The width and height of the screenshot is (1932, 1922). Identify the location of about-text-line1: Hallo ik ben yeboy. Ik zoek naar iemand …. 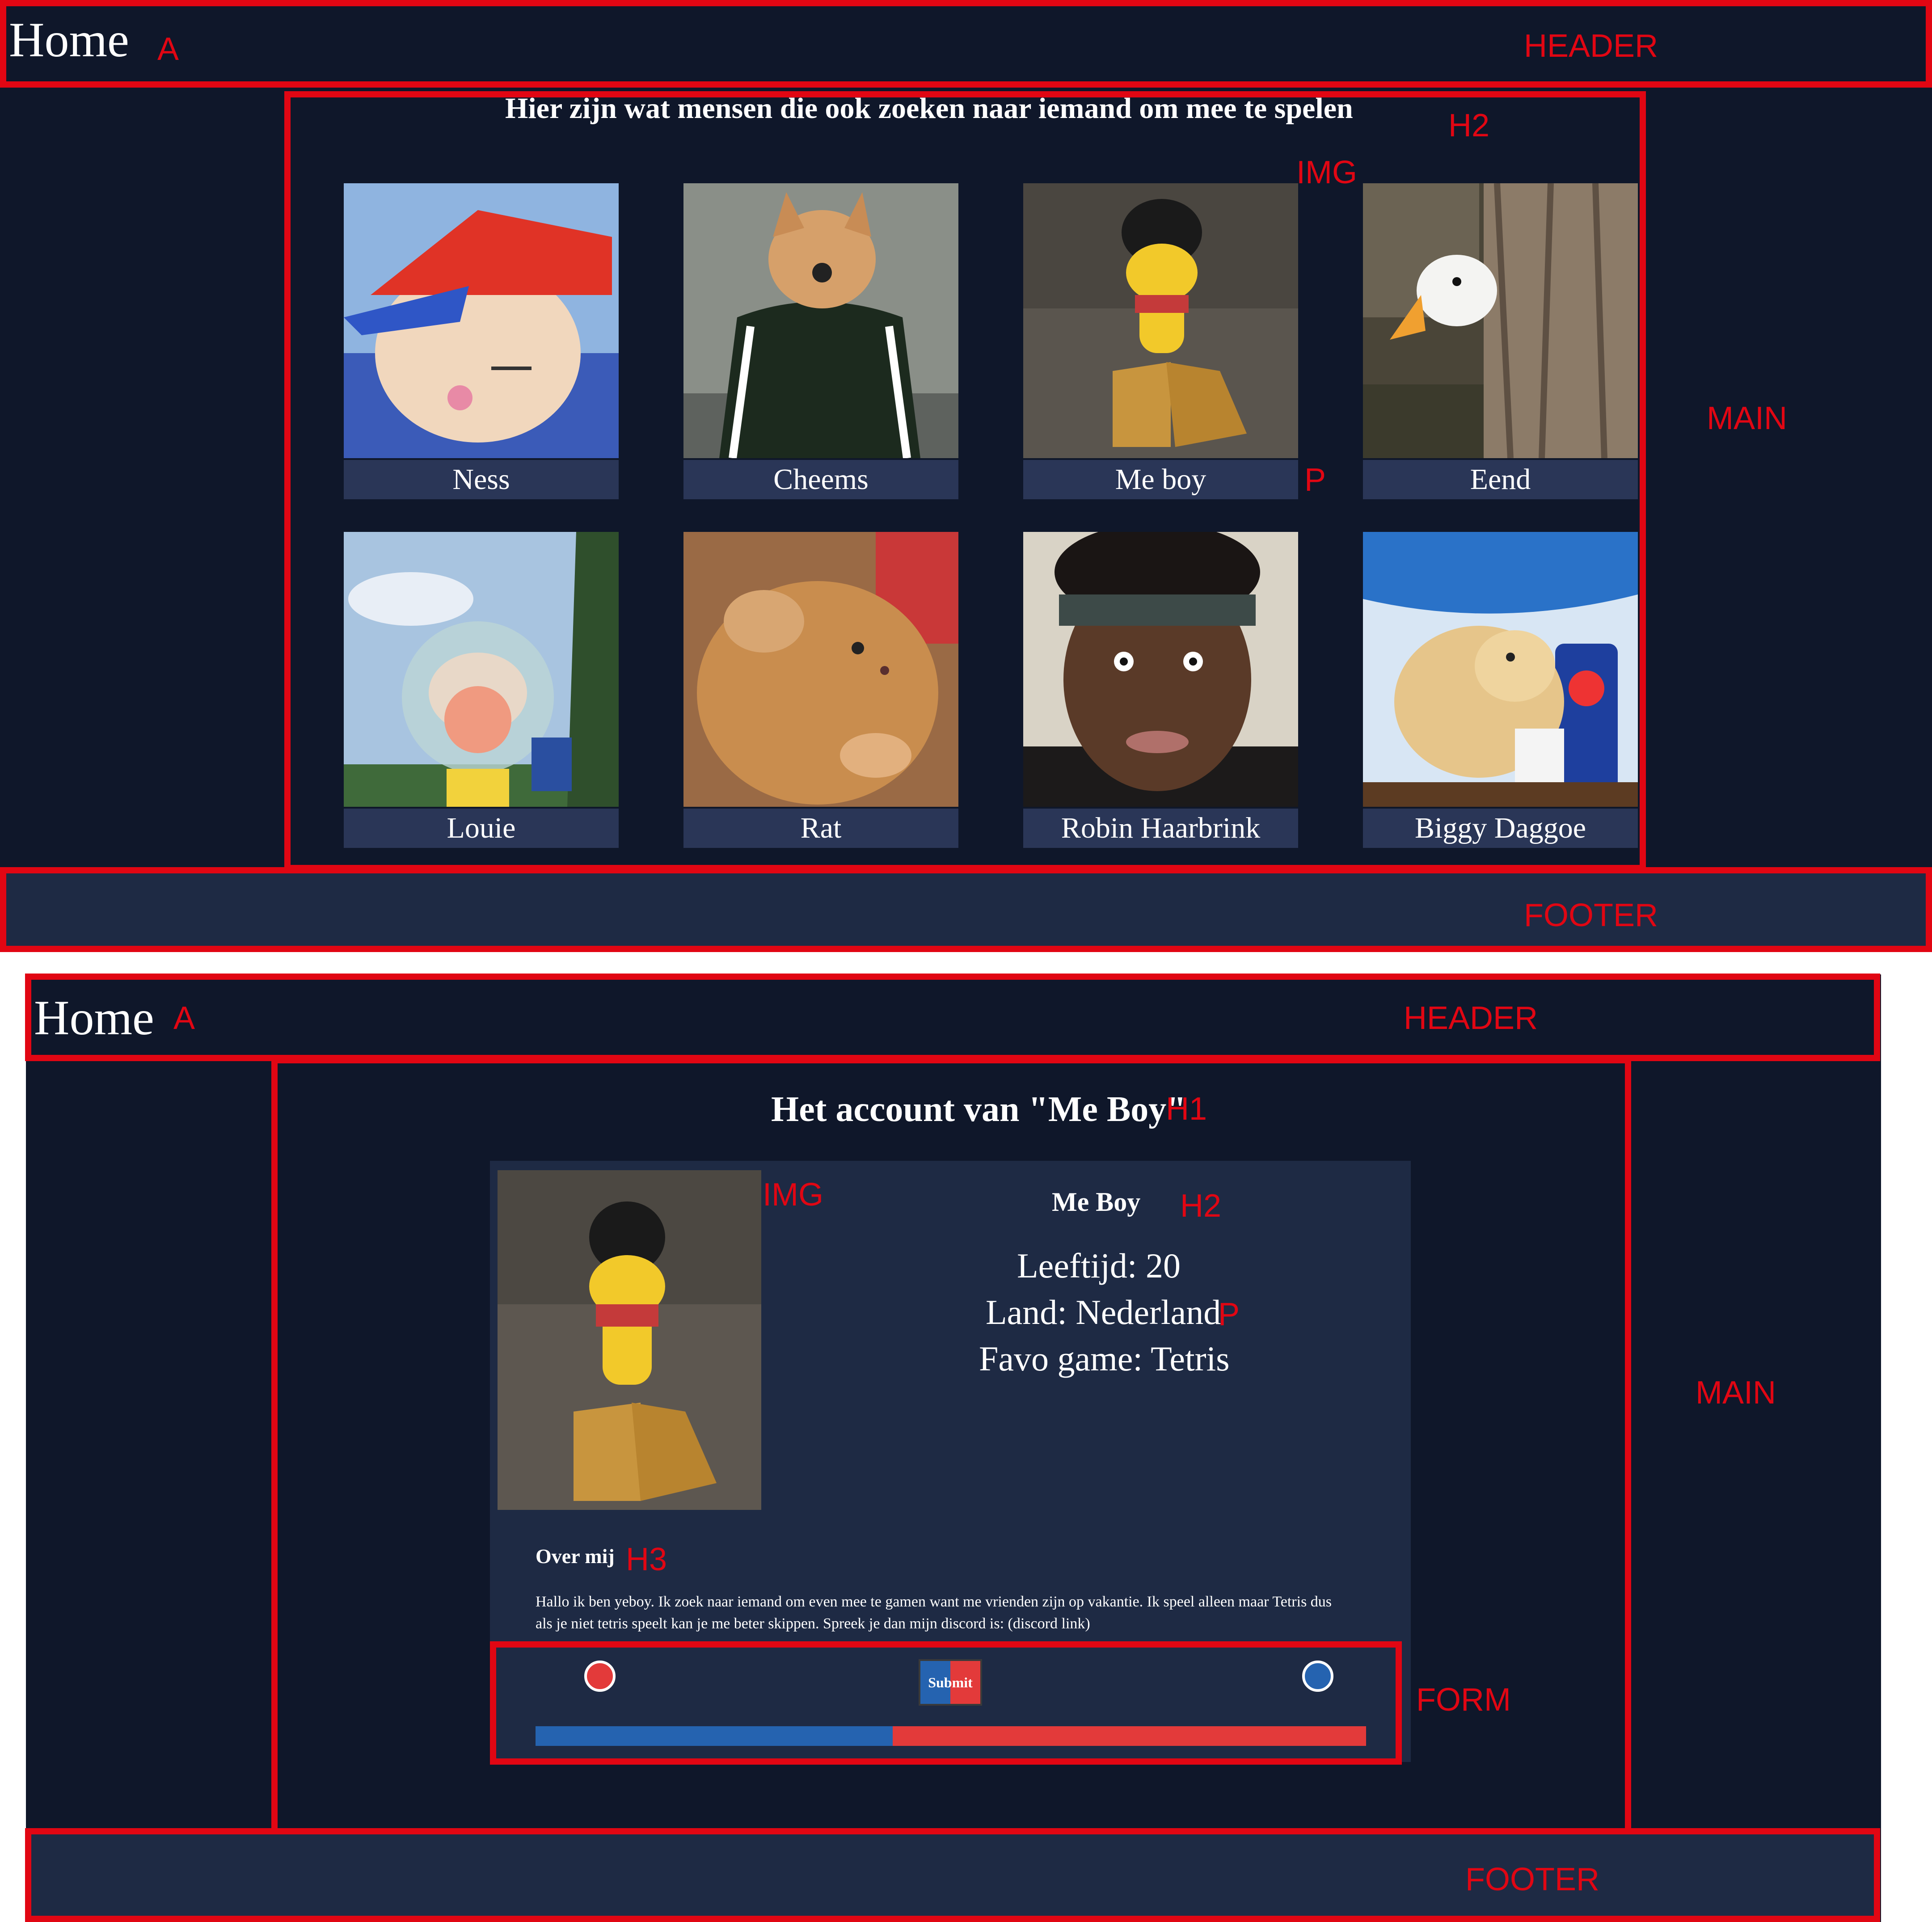
(934, 1601).